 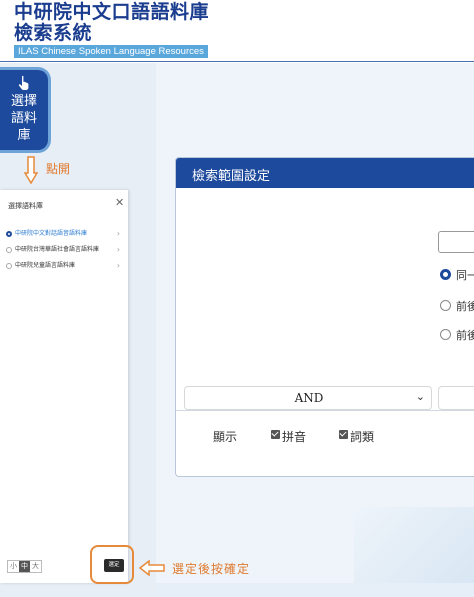 I want to click on font-size-medium-button: 中, so click(x=24, y=566).